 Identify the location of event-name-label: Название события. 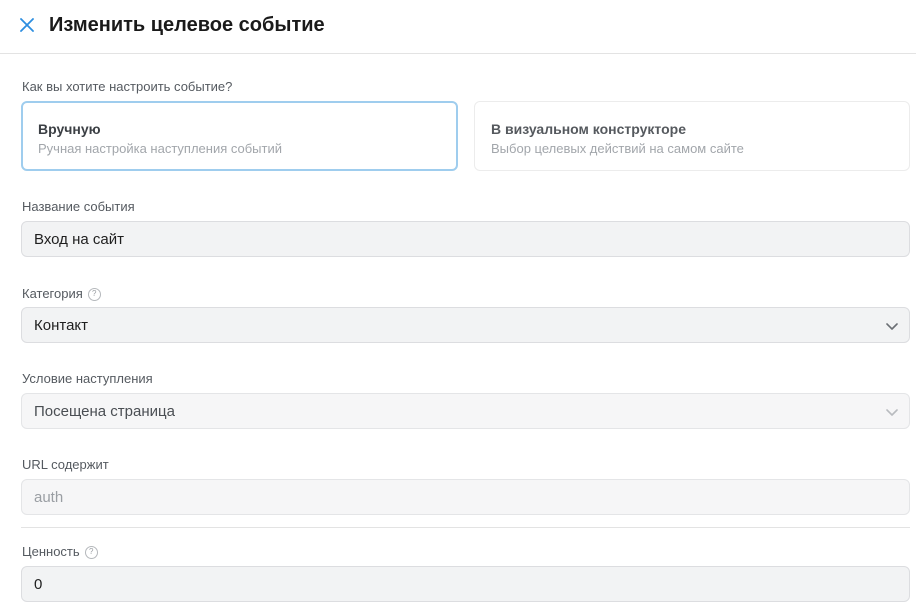
(78, 206).